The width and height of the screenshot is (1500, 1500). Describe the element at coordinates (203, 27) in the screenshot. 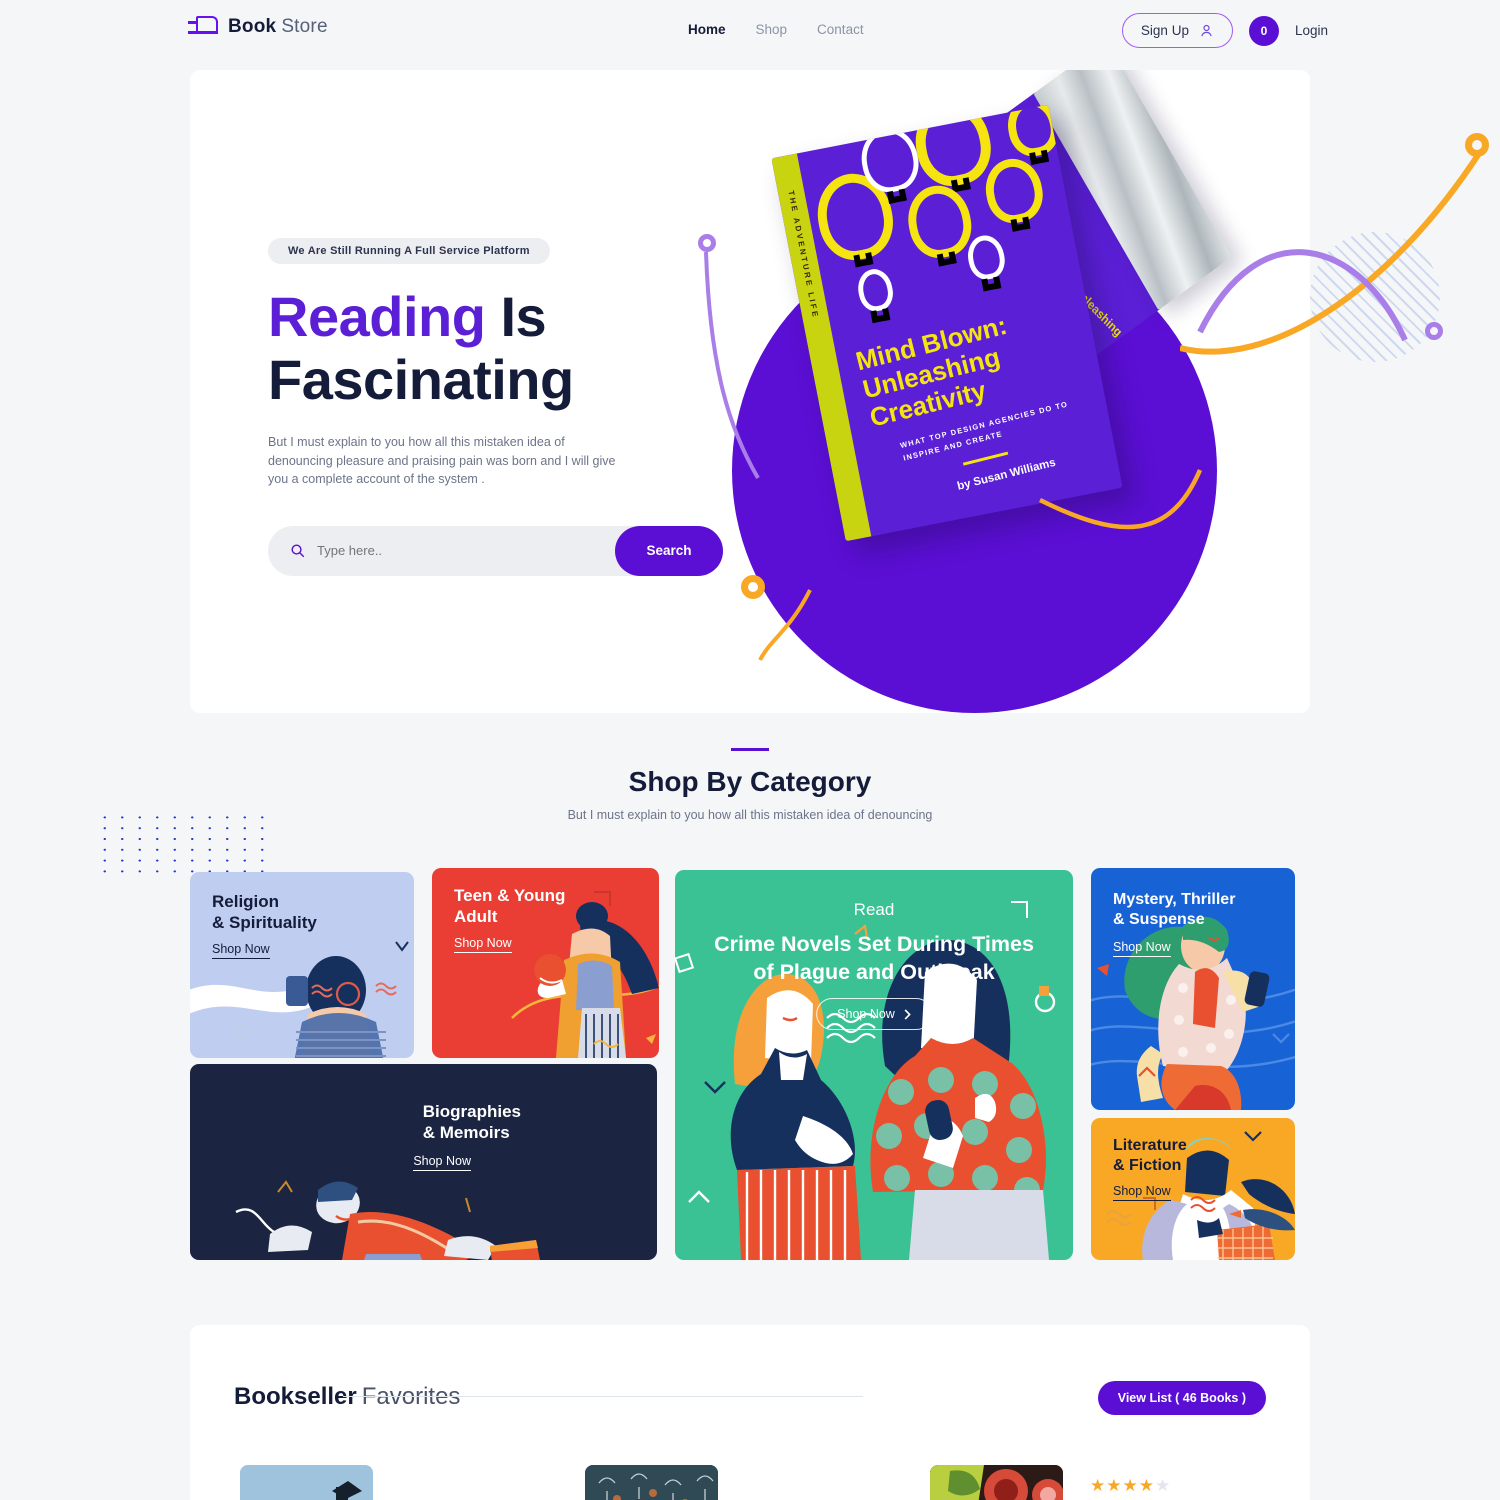

I see `book-logo-icon` at that location.